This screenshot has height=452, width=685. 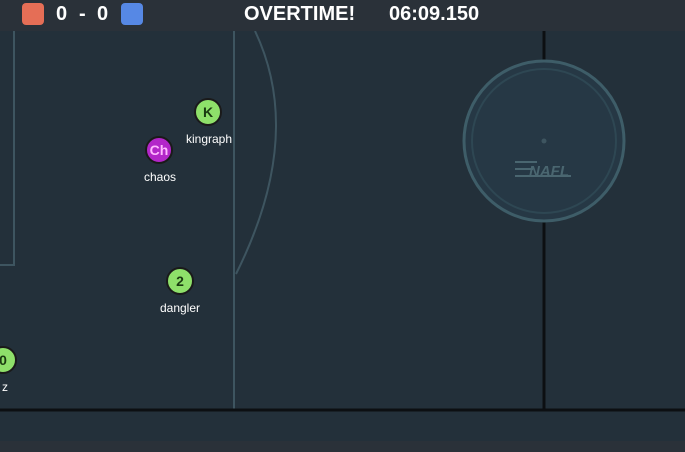 I want to click on scoreboard-bar: 0 - 0 OVERTIME! 06:09.150, so click(x=342, y=15).